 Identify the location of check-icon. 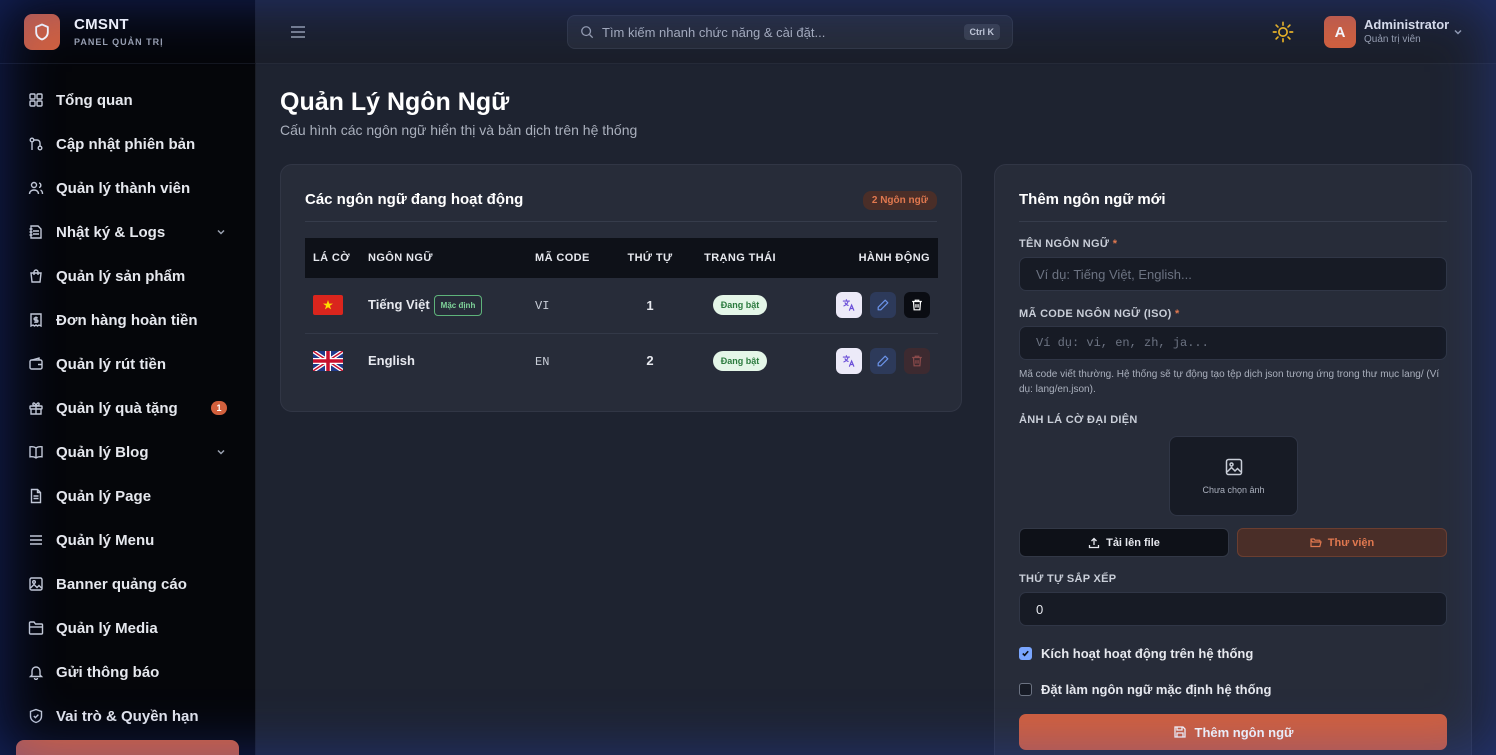
(1025, 653).